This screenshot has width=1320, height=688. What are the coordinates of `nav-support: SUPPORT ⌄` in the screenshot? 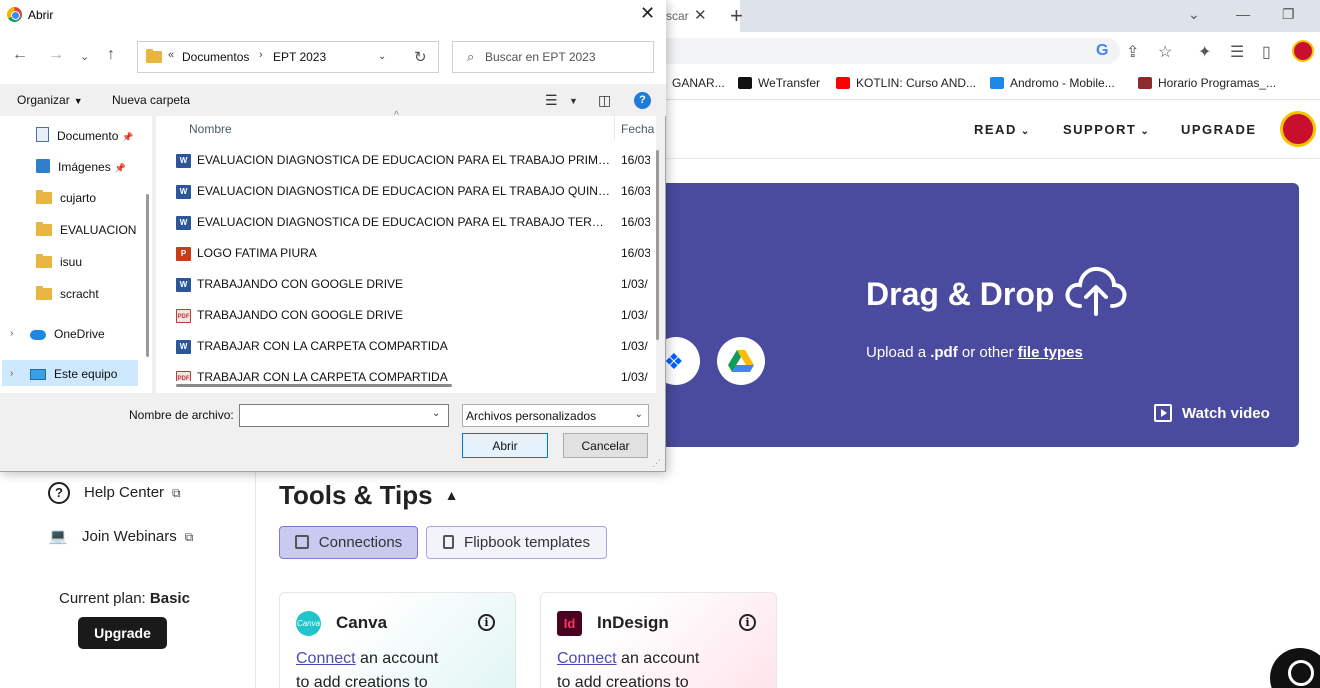 It's located at (1106, 129).